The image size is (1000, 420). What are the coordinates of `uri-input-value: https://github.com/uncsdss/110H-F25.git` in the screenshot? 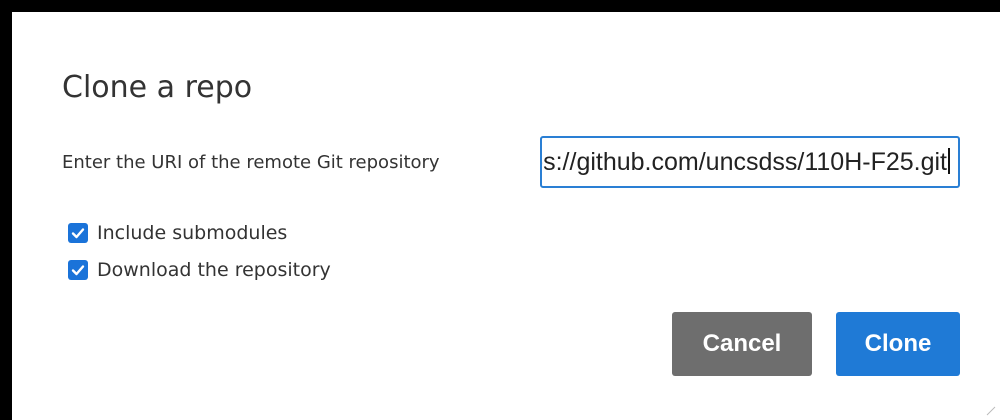 It's located at (743, 162).